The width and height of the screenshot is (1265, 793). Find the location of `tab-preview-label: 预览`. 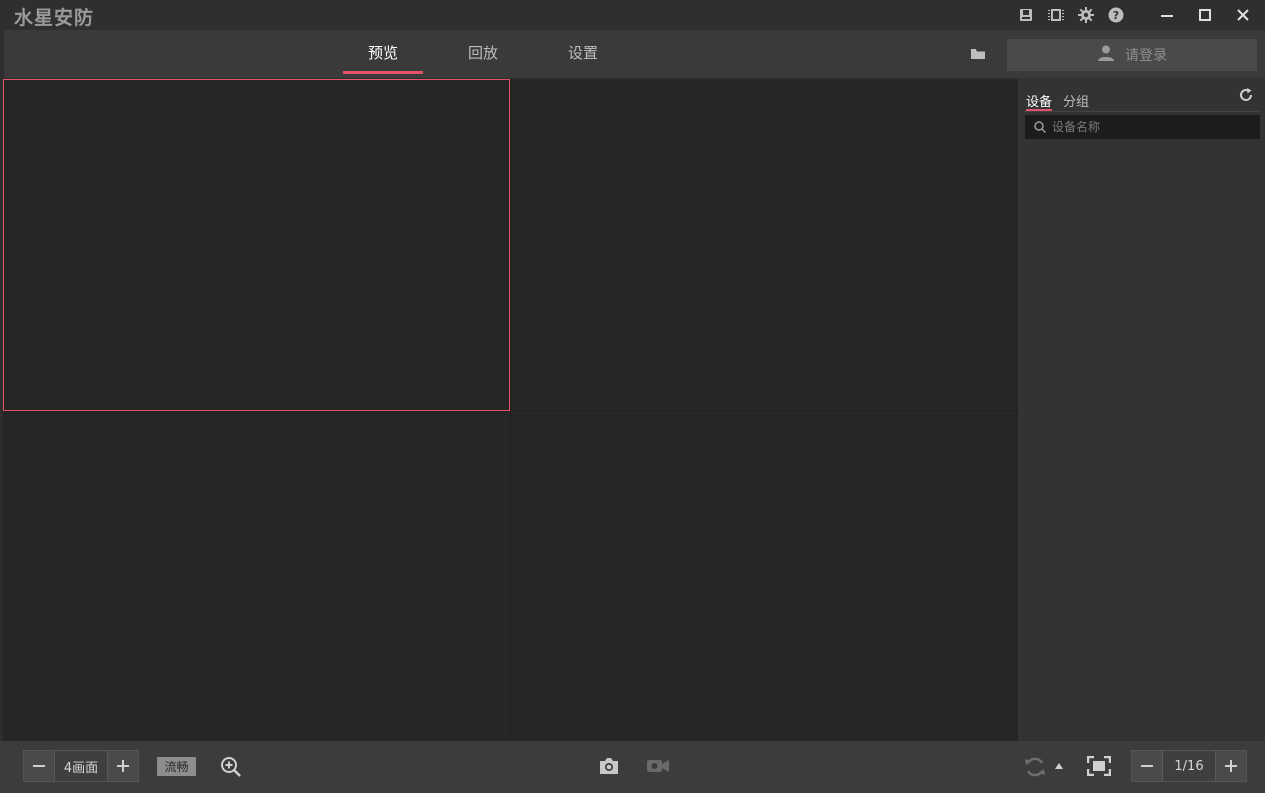

tab-preview-label: 预览 is located at coordinates (382, 52).